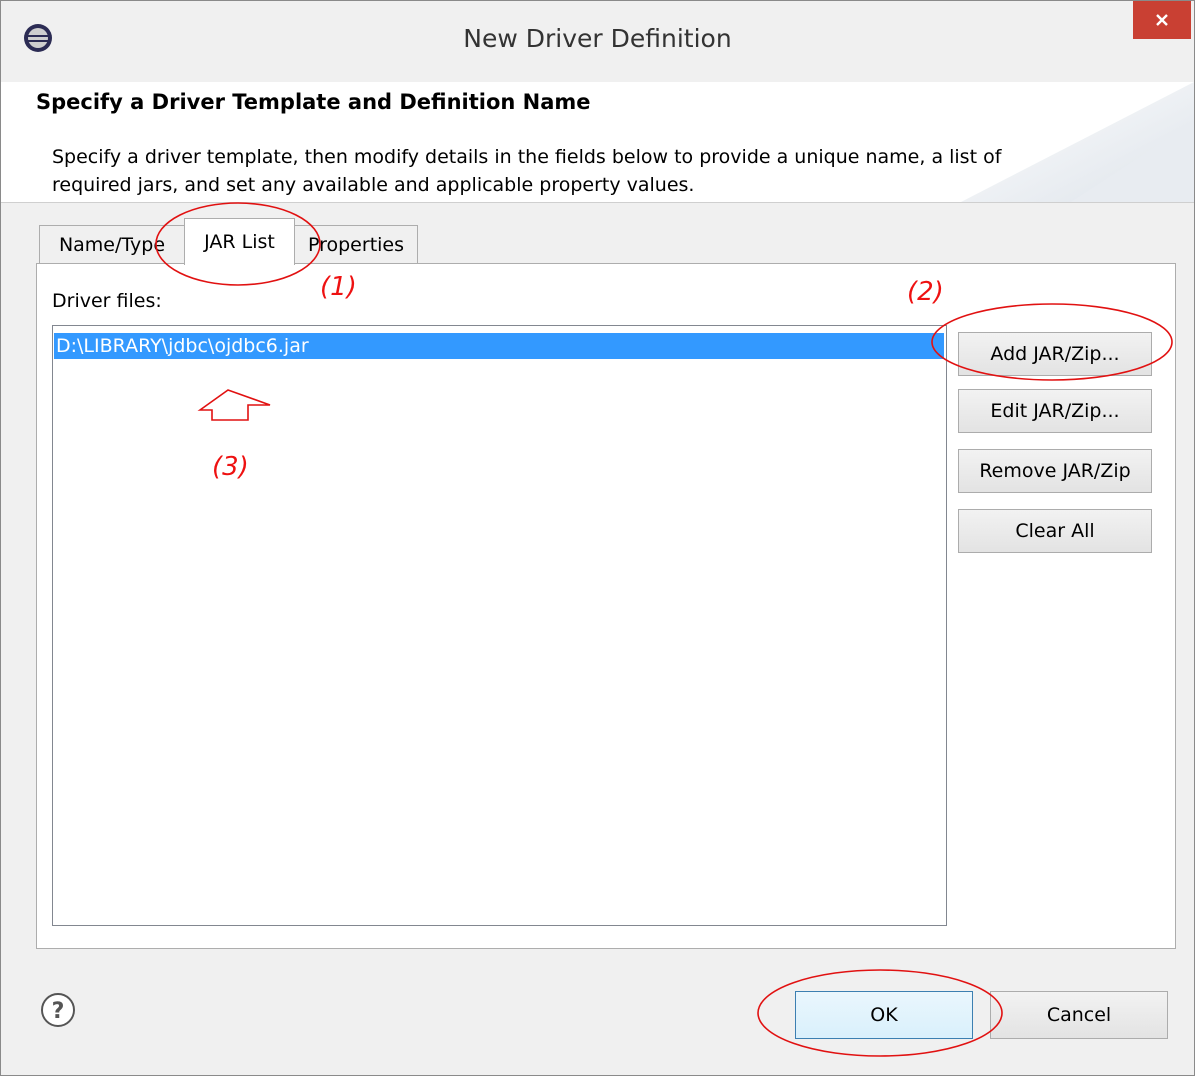 This screenshot has height=1076, width=1195. I want to click on tab-jar-list: JAR List, so click(239, 241).